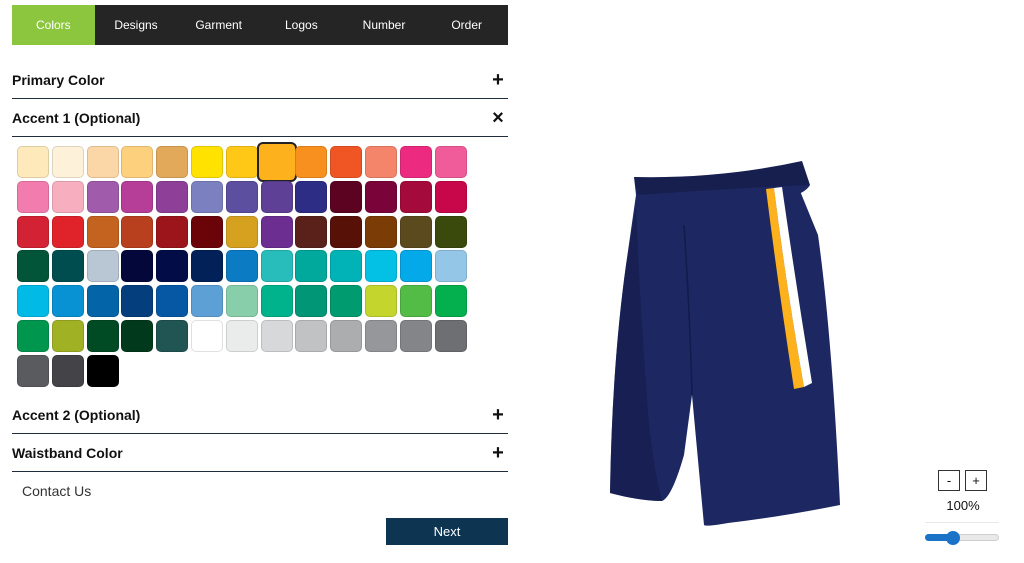 The width and height of the screenshot is (1024, 563). What do you see at coordinates (53, 25) in the screenshot?
I see `tab-colors: Colors` at bounding box center [53, 25].